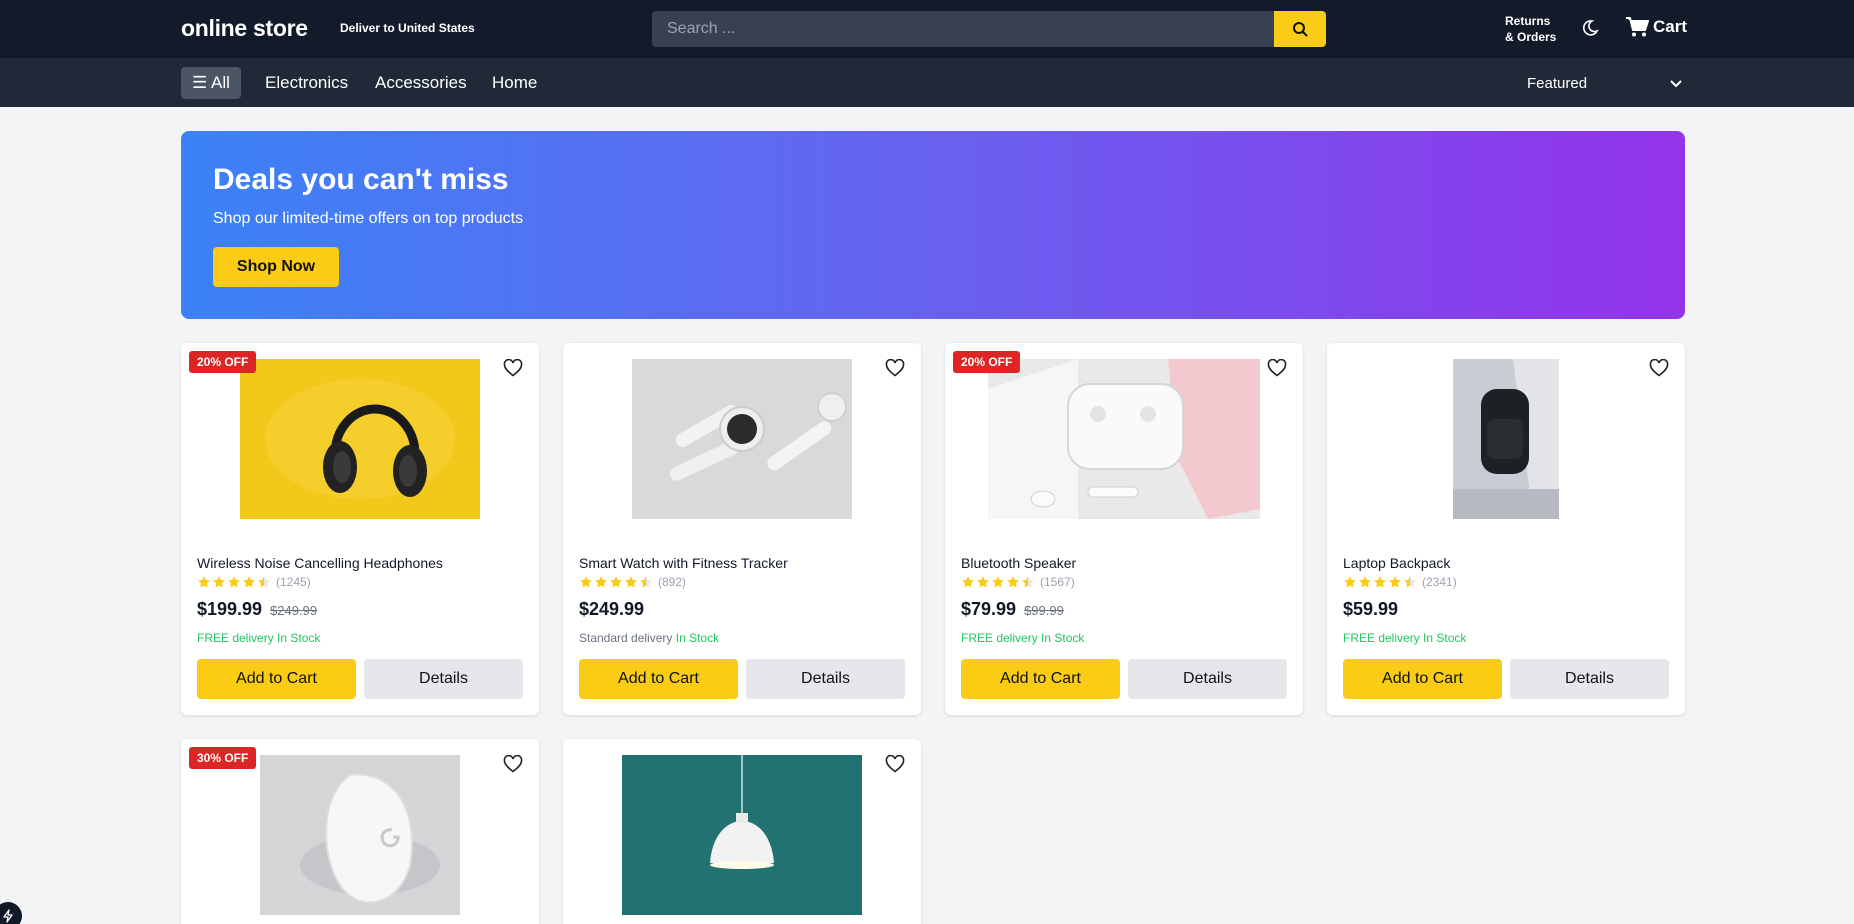  Describe the element at coordinates (683, 563) in the screenshot. I see `product-name: Smart Watch with Fitness Tracker` at that location.